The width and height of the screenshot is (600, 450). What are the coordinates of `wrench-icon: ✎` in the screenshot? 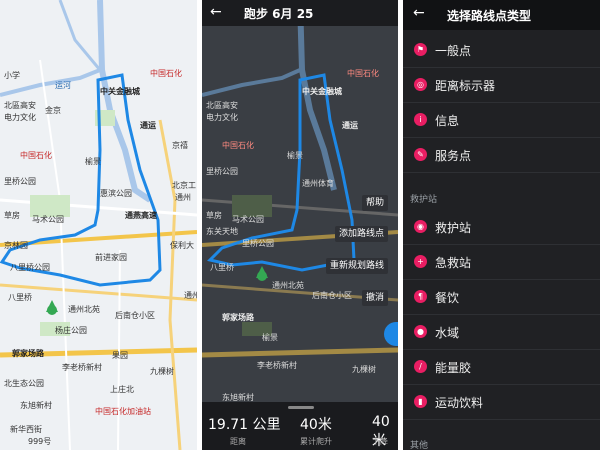 It's located at (420, 154).